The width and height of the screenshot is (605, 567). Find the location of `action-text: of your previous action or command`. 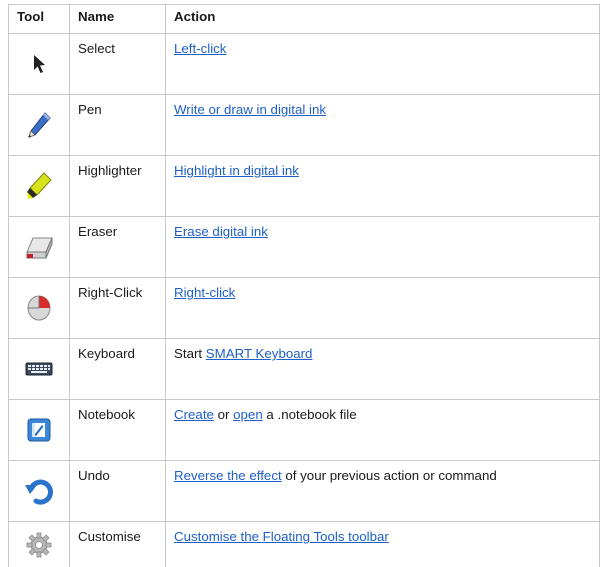

action-text: of your previous action or command is located at coordinates (389, 475).